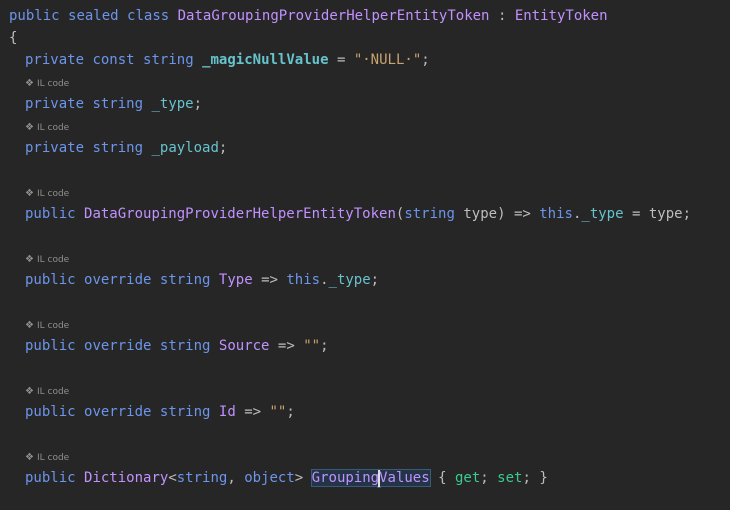 Image resolution: width=730 pixels, height=510 pixels. What do you see at coordinates (240, 214) in the screenshot?
I see `constructor-name: DataGroupingProviderHelperEntityToken` at bounding box center [240, 214].